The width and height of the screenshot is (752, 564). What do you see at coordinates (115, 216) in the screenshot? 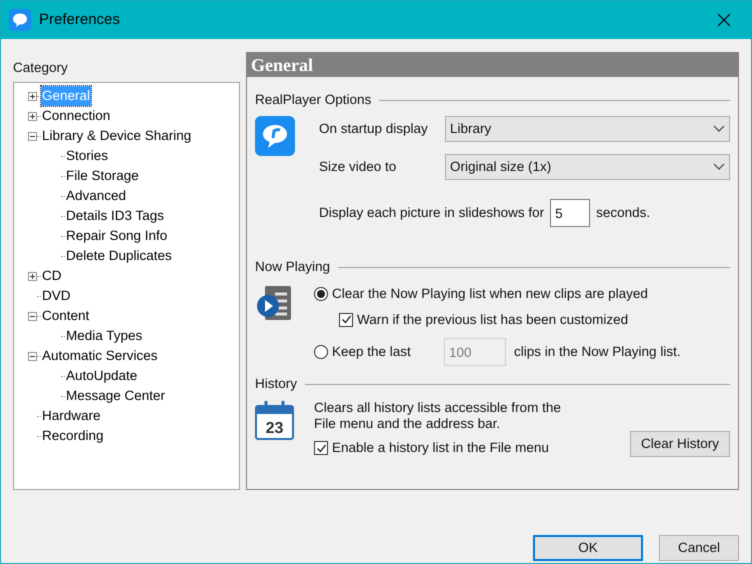
I see `tree-item: Details ID3 Tags` at bounding box center [115, 216].